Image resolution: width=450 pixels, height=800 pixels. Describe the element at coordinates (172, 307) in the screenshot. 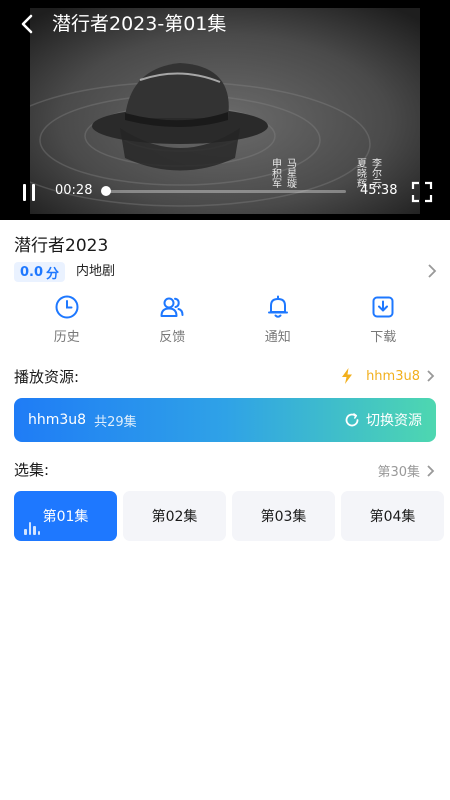

I see `users-icon` at that location.